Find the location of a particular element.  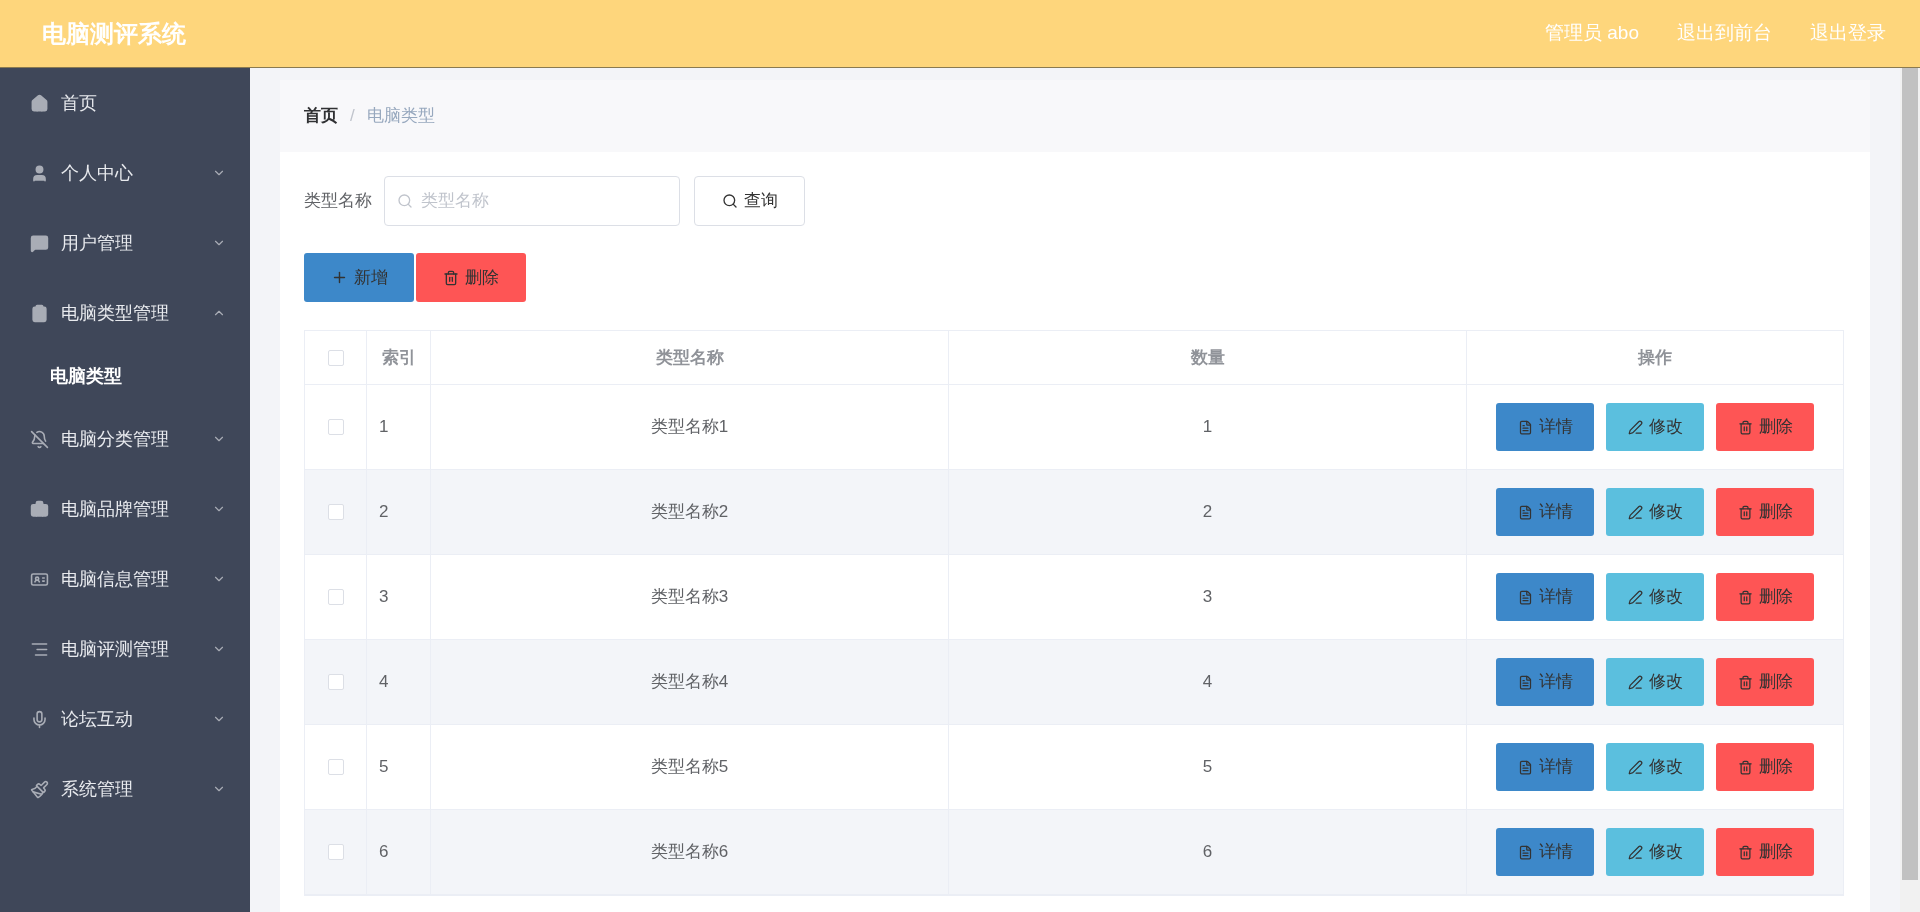

app-title: 电脑测评系统 is located at coordinates (114, 33).